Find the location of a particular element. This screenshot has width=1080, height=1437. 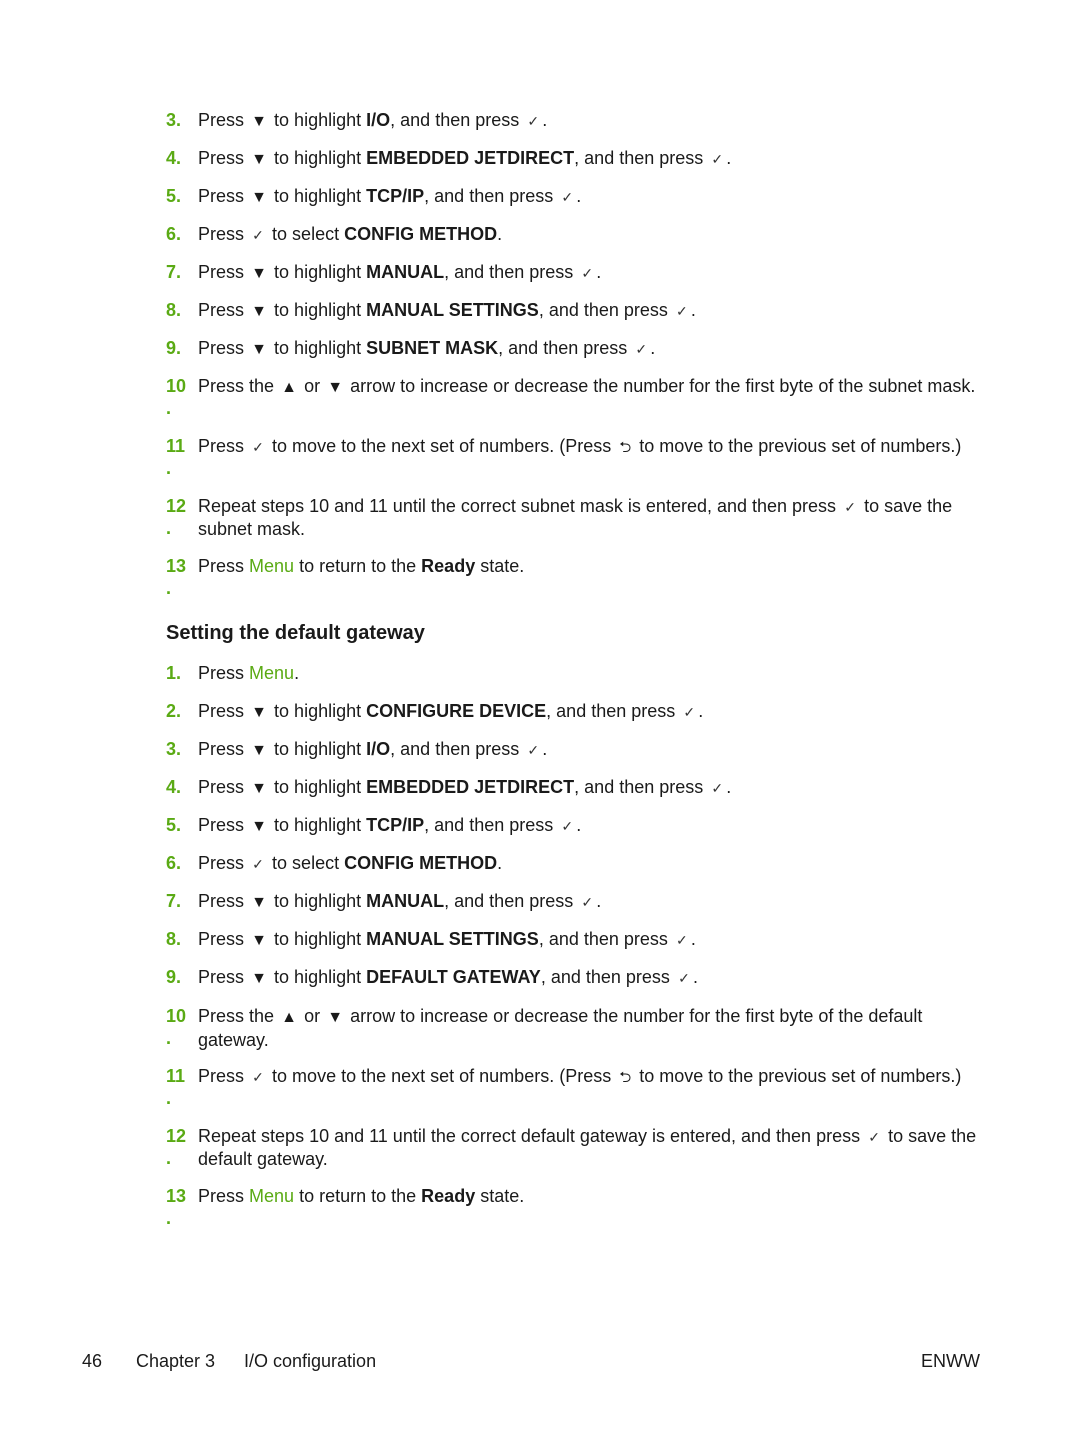

state-name: Ready is located at coordinates (448, 566).